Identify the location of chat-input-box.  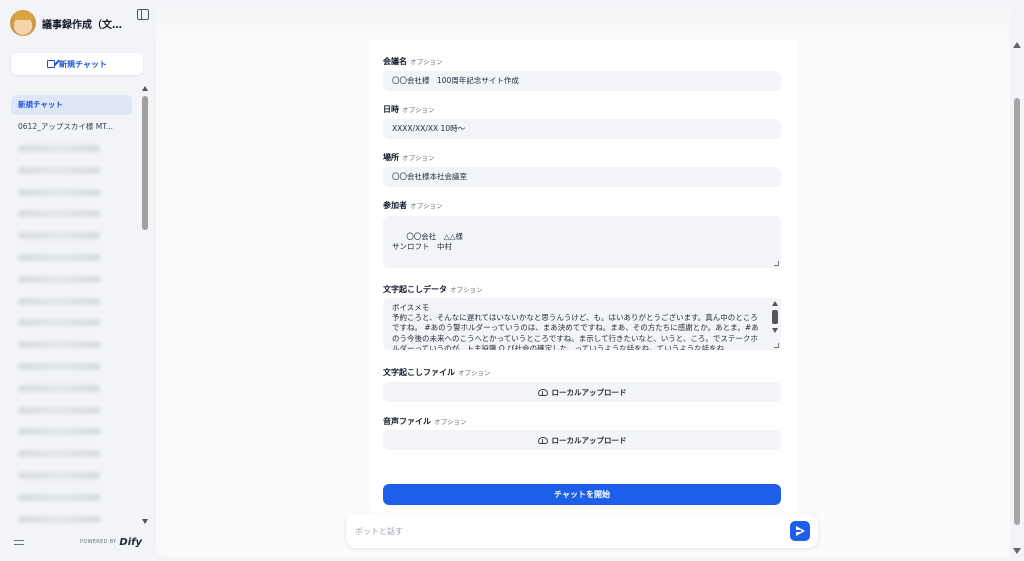
(582, 531).